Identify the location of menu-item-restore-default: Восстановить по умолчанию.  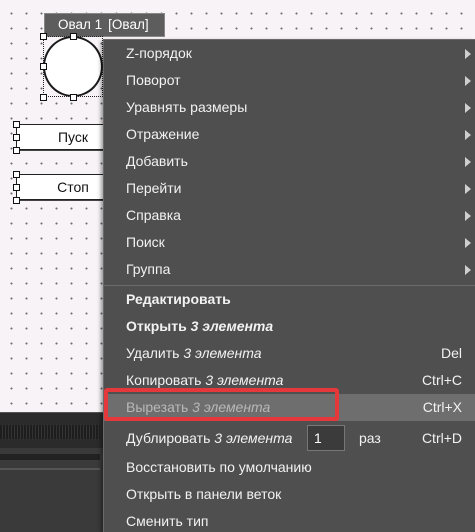
(289, 467).